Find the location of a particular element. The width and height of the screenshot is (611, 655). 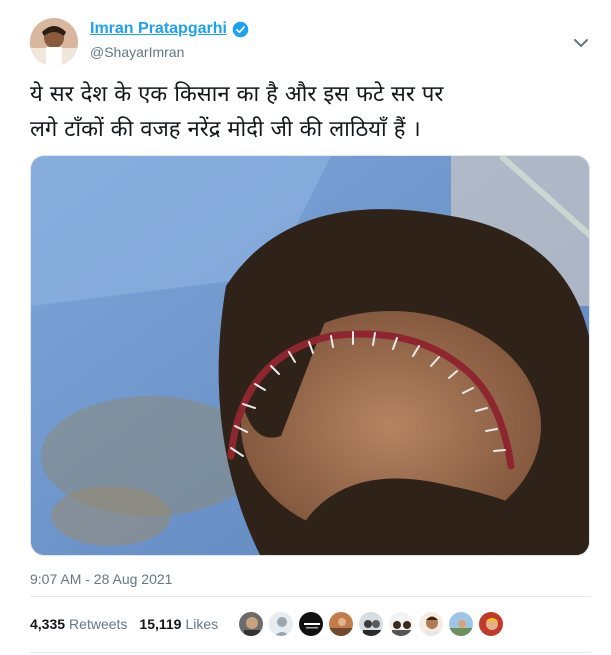

author-handle: @ShayarImran is located at coordinates (137, 52).